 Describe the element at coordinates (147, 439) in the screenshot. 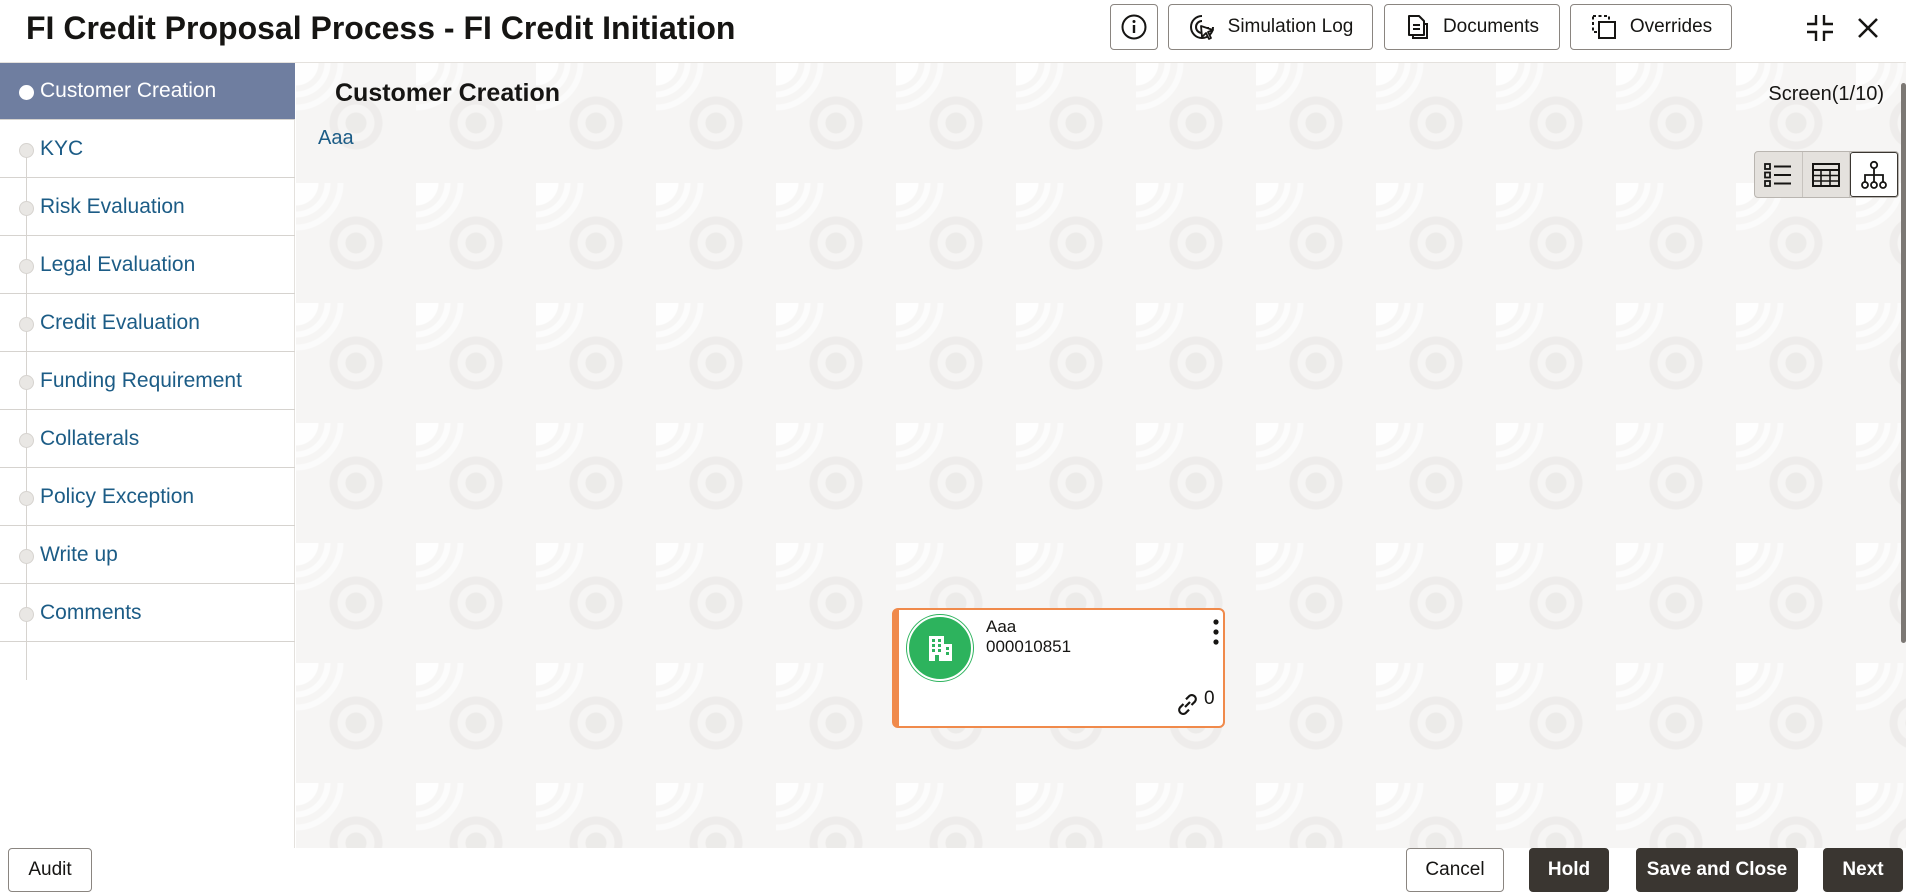

I see `sidebar-item-collaterals: Collaterals` at that location.